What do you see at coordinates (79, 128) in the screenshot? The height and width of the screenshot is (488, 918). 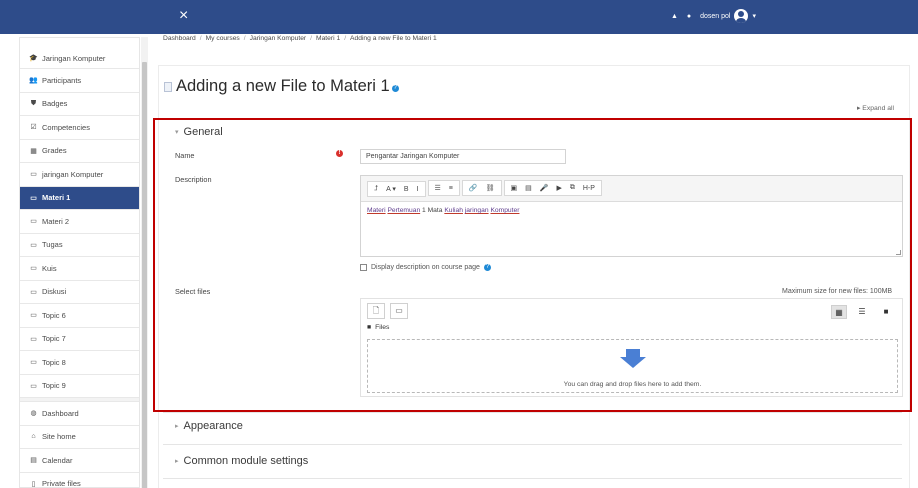 I see `sidebar-item-competencies: ☑ Competencies` at bounding box center [79, 128].